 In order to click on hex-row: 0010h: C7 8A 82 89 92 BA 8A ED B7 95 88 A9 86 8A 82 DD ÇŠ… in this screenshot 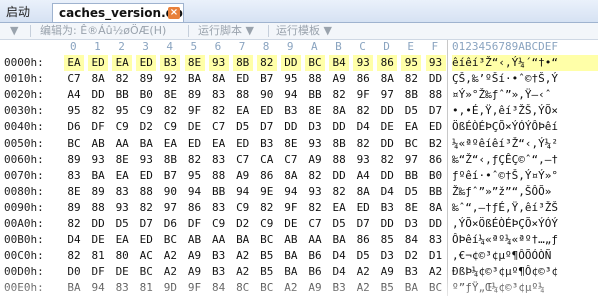, I will do `click(299, 79)`.